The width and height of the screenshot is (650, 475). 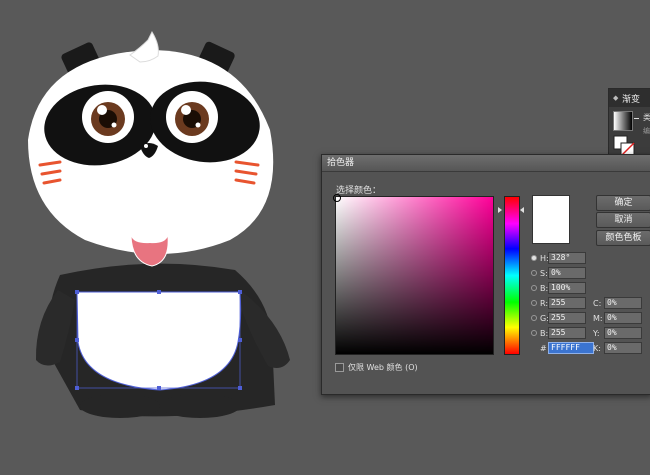 What do you see at coordinates (144, 46) in the screenshot?
I see `panda-hair-tuft` at bounding box center [144, 46].